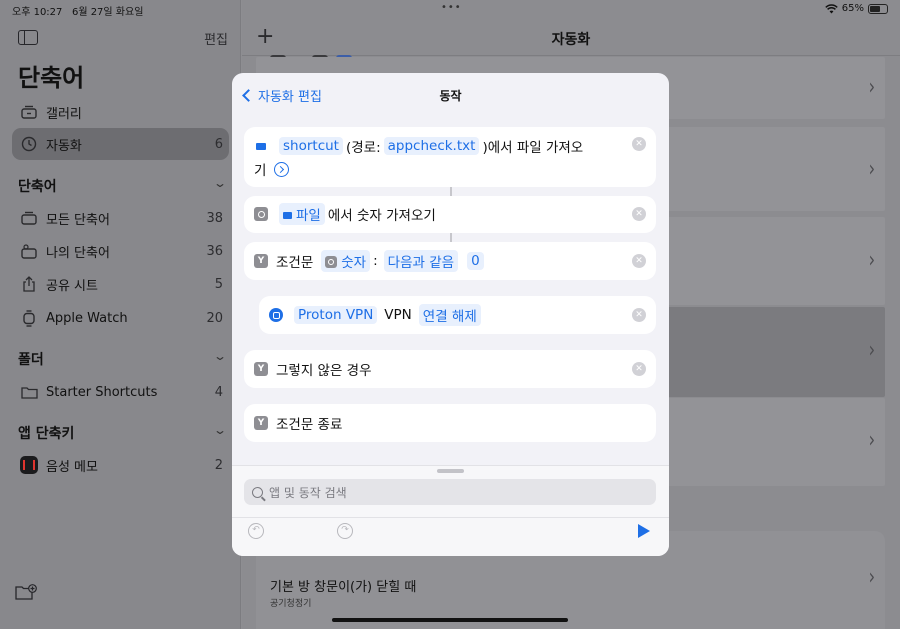 The image size is (900, 629). What do you see at coordinates (276, 315) in the screenshot?
I see `vpn-icon` at bounding box center [276, 315].